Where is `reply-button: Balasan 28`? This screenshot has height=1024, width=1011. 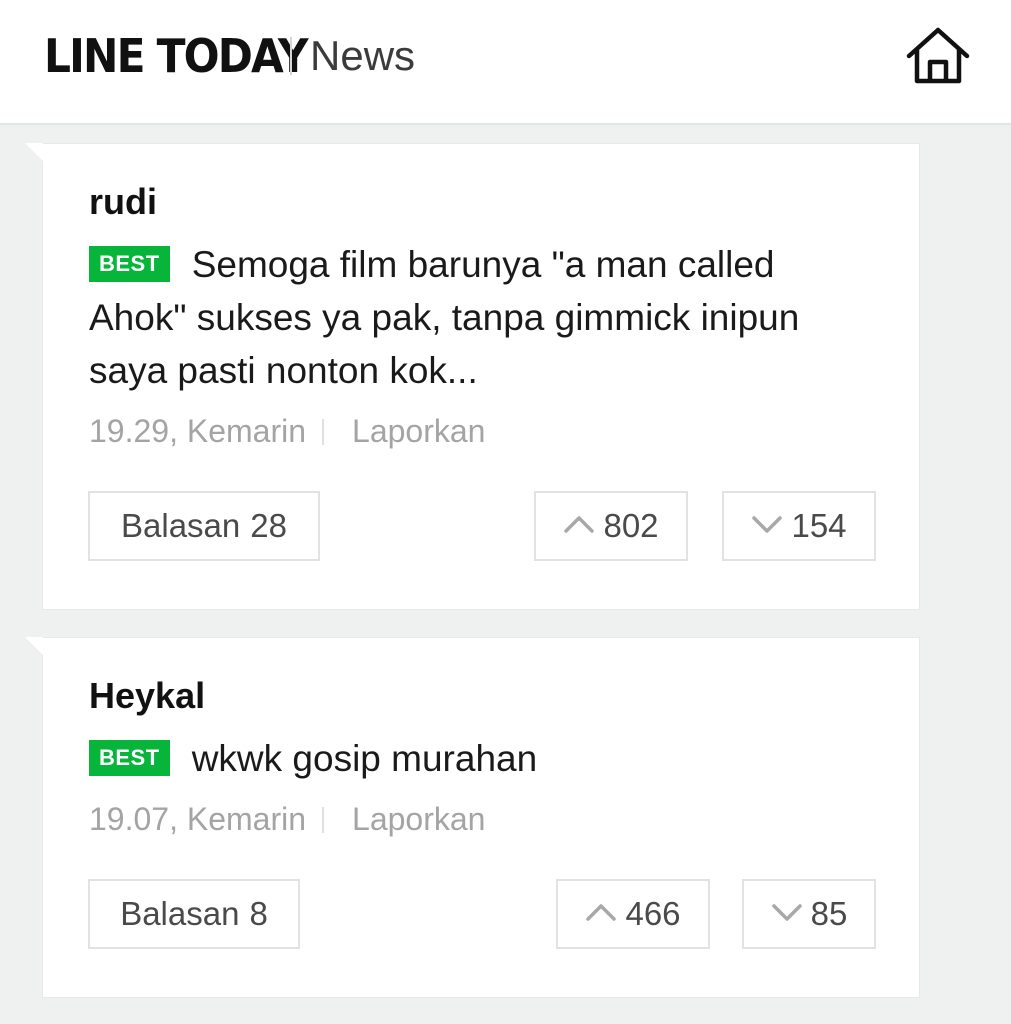
reply-button: Balasan 28 is located at coordinates (204, 526).